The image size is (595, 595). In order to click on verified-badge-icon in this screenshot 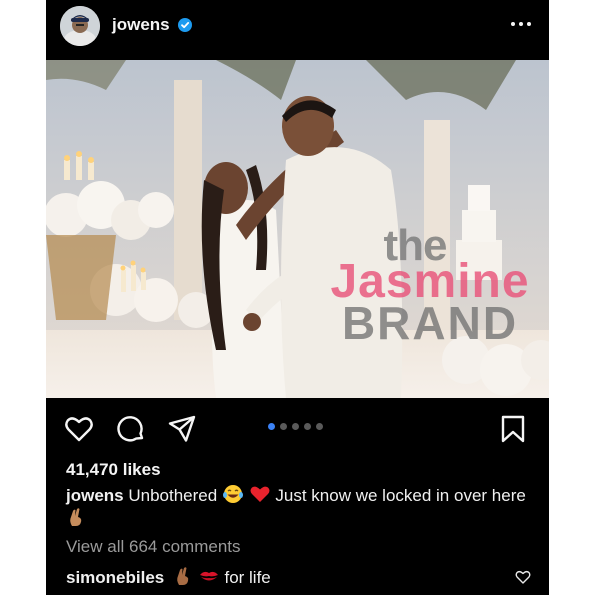, I will do `click(185, 25)`.